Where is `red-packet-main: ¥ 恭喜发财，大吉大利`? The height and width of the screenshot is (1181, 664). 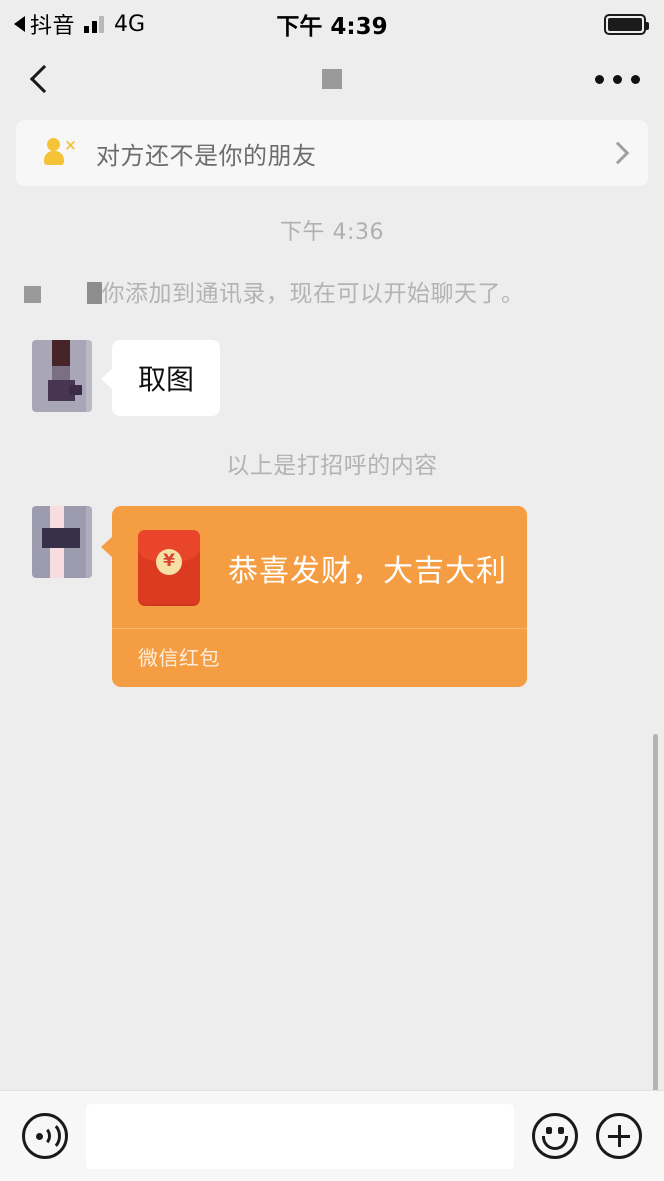 red-packet-main: ¥ 恭喜发财，大吉大利 is located at coordinates (319, 567).